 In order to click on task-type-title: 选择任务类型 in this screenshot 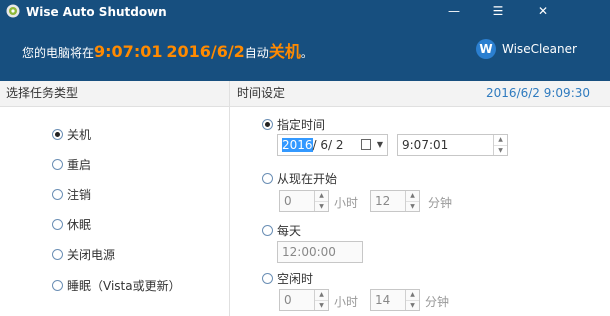, I will do `click(42, 93)`.